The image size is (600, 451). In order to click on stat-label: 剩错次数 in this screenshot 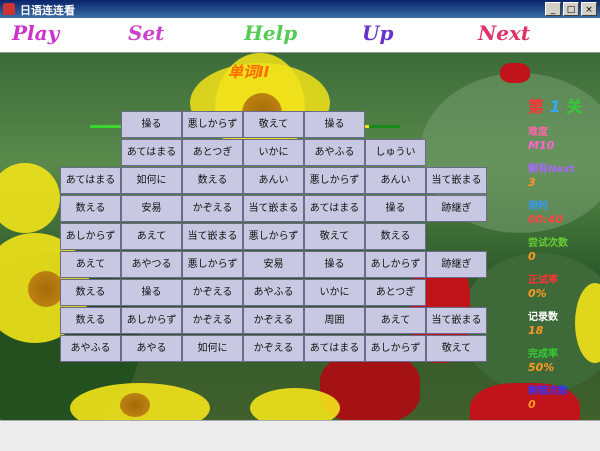, I will do `click(548, 391)`.